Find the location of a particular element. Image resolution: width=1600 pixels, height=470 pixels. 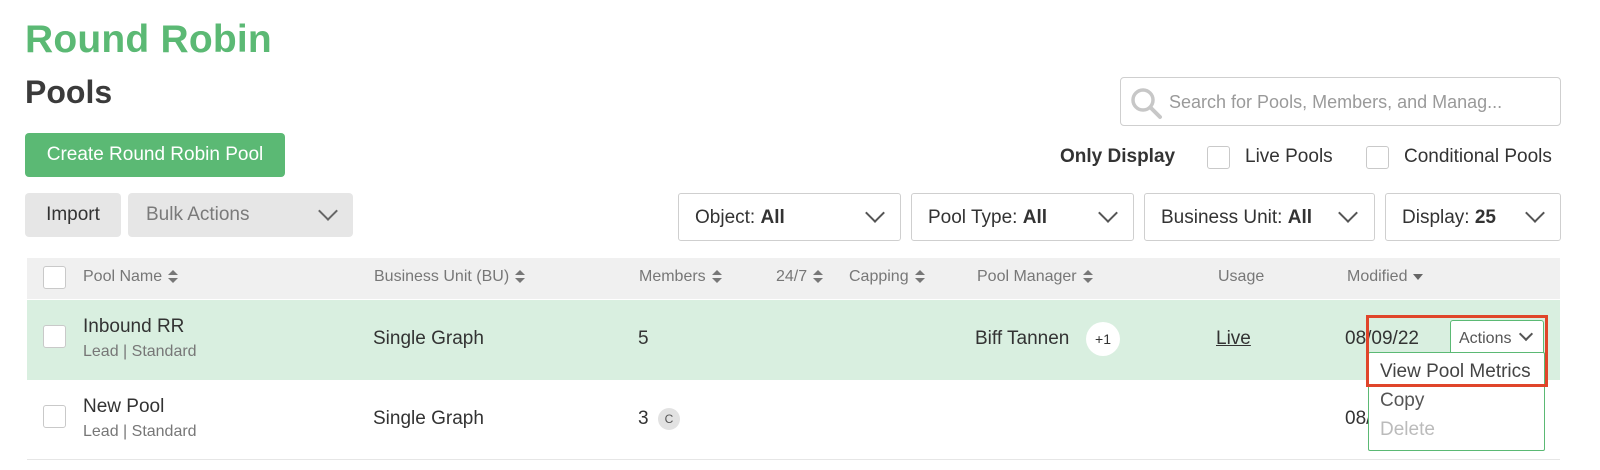

business-unit-filter-label: Business Unit: is located at coordinates (1224, 217).